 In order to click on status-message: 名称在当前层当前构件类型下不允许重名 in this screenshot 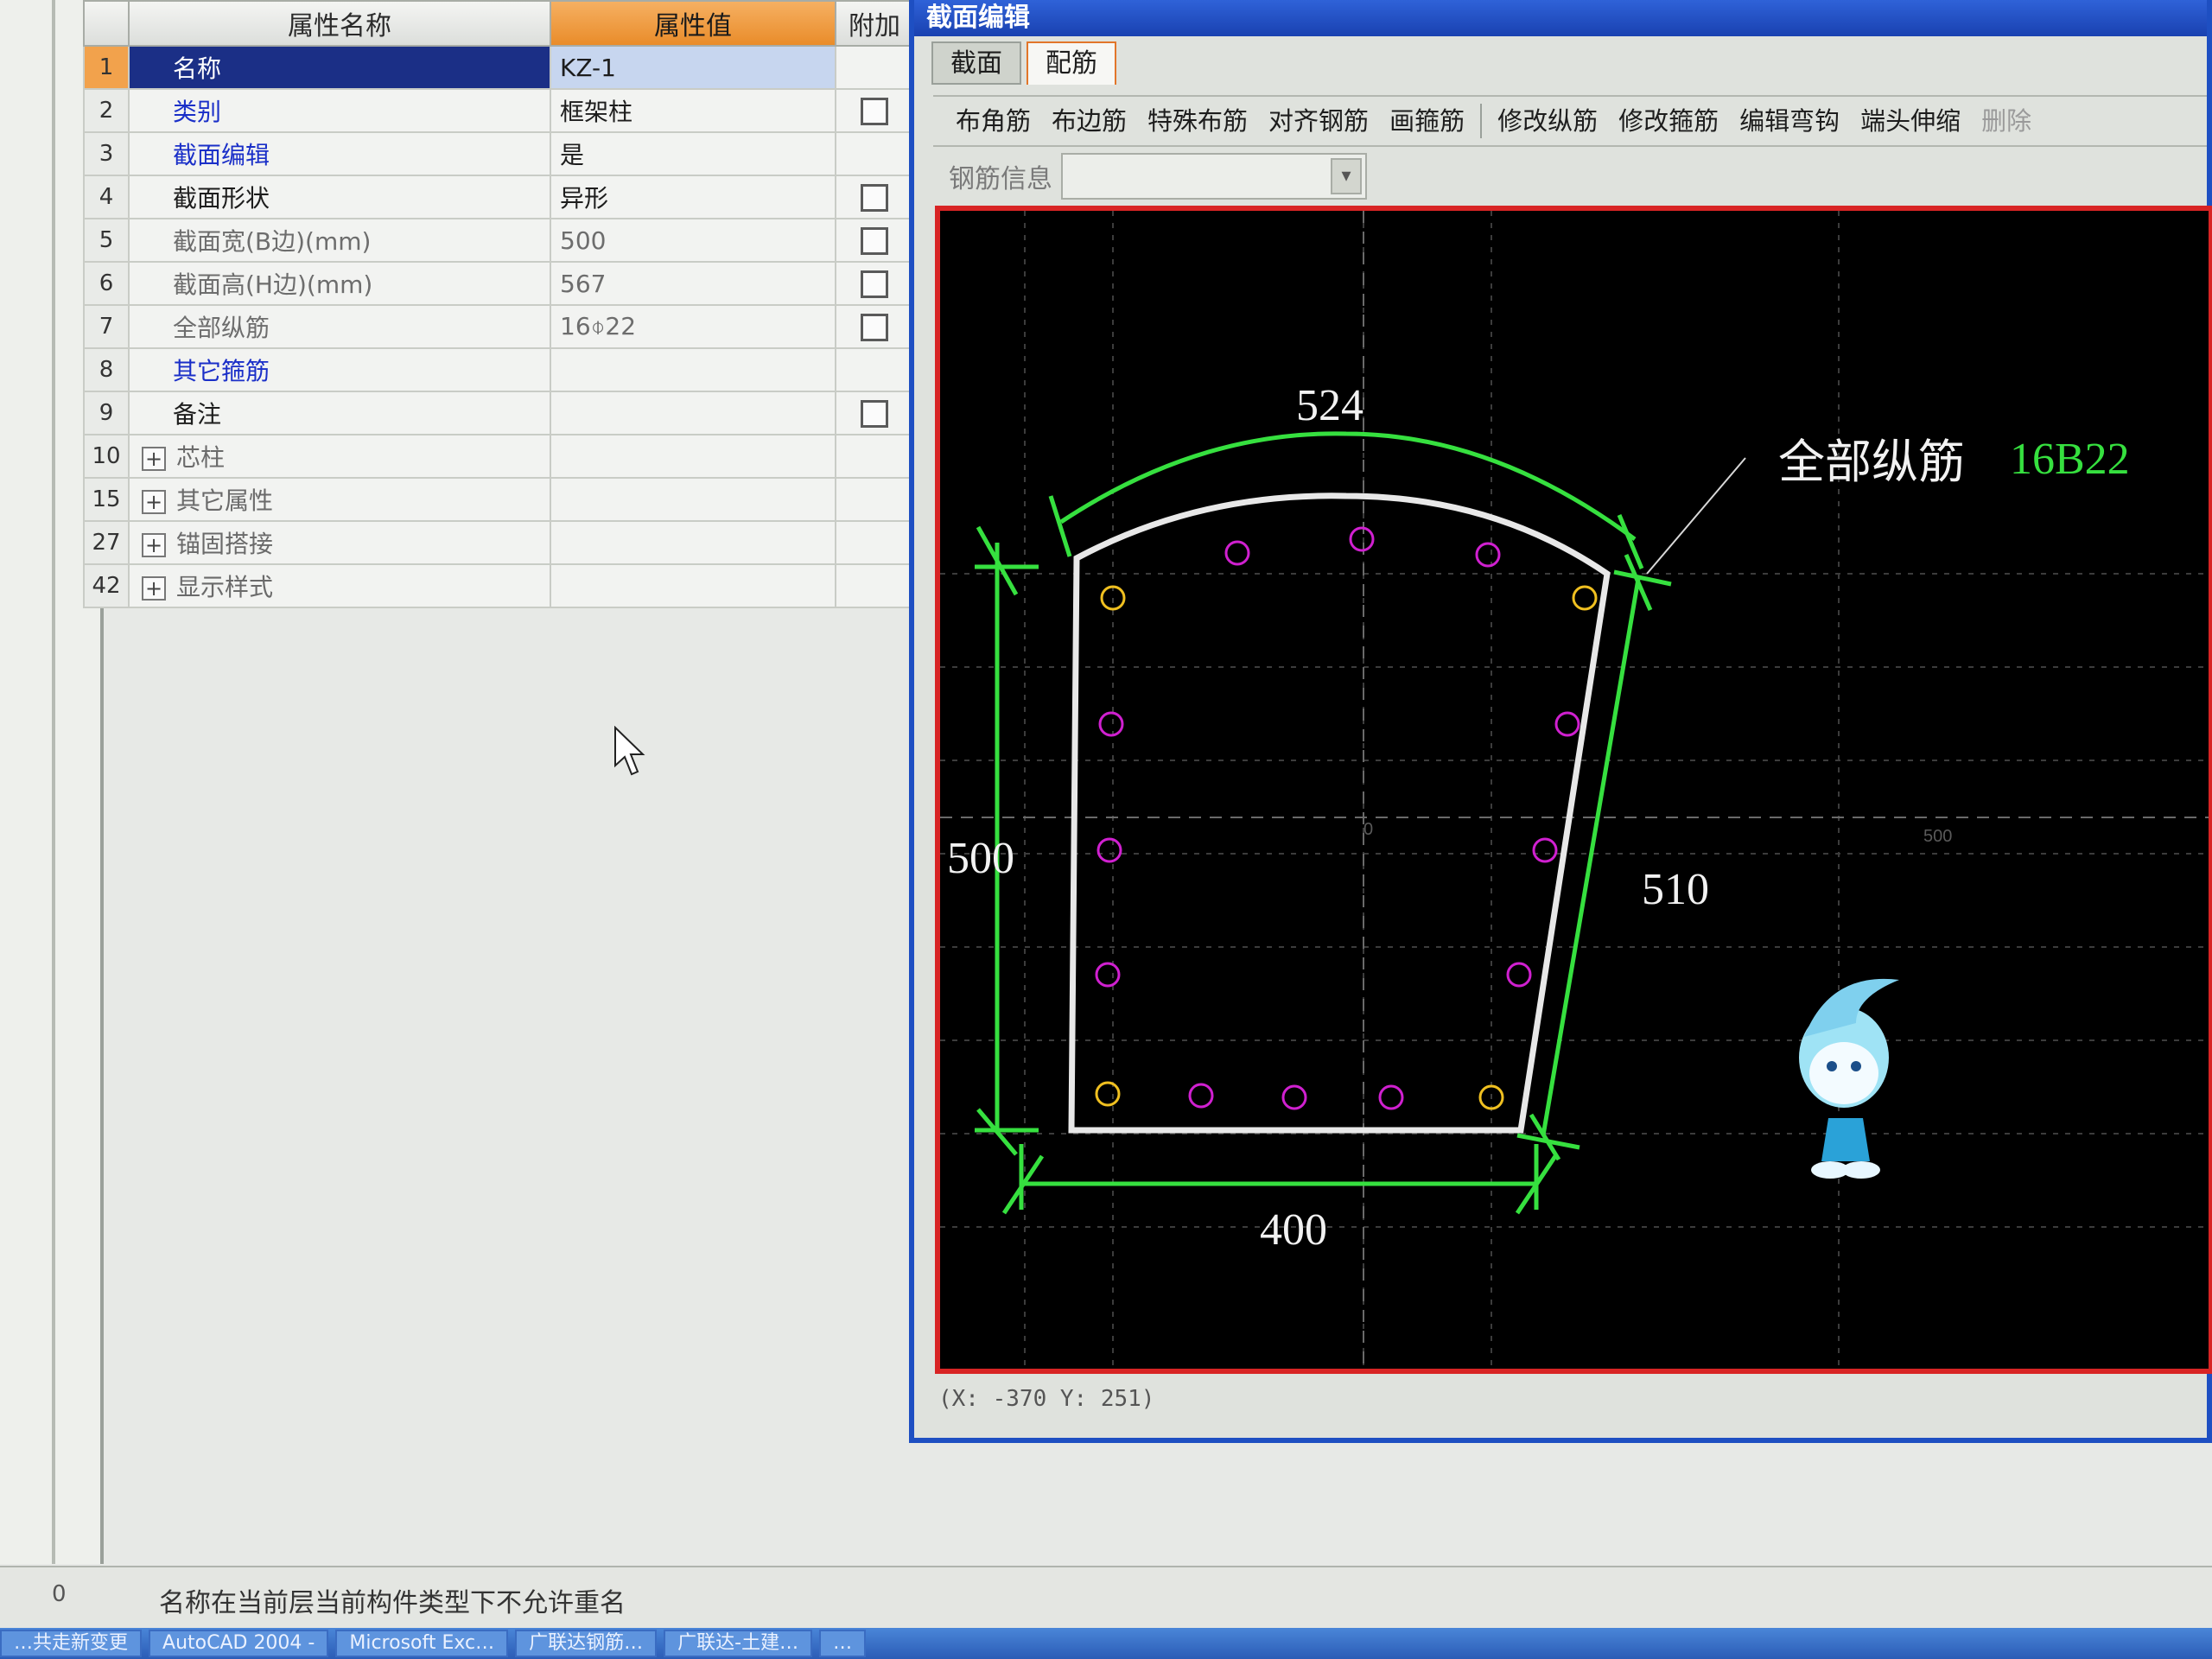, I will do `click(392, 1603)`.